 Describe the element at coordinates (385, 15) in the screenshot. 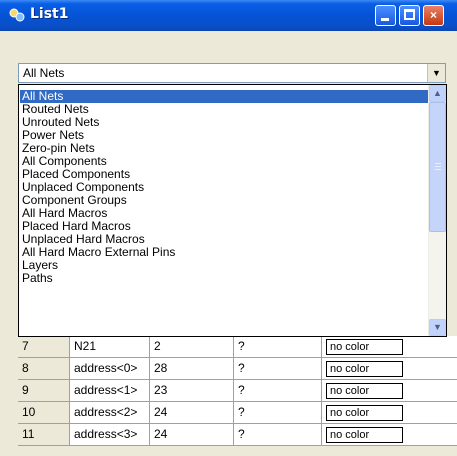

I see `minimize-button` at that location.